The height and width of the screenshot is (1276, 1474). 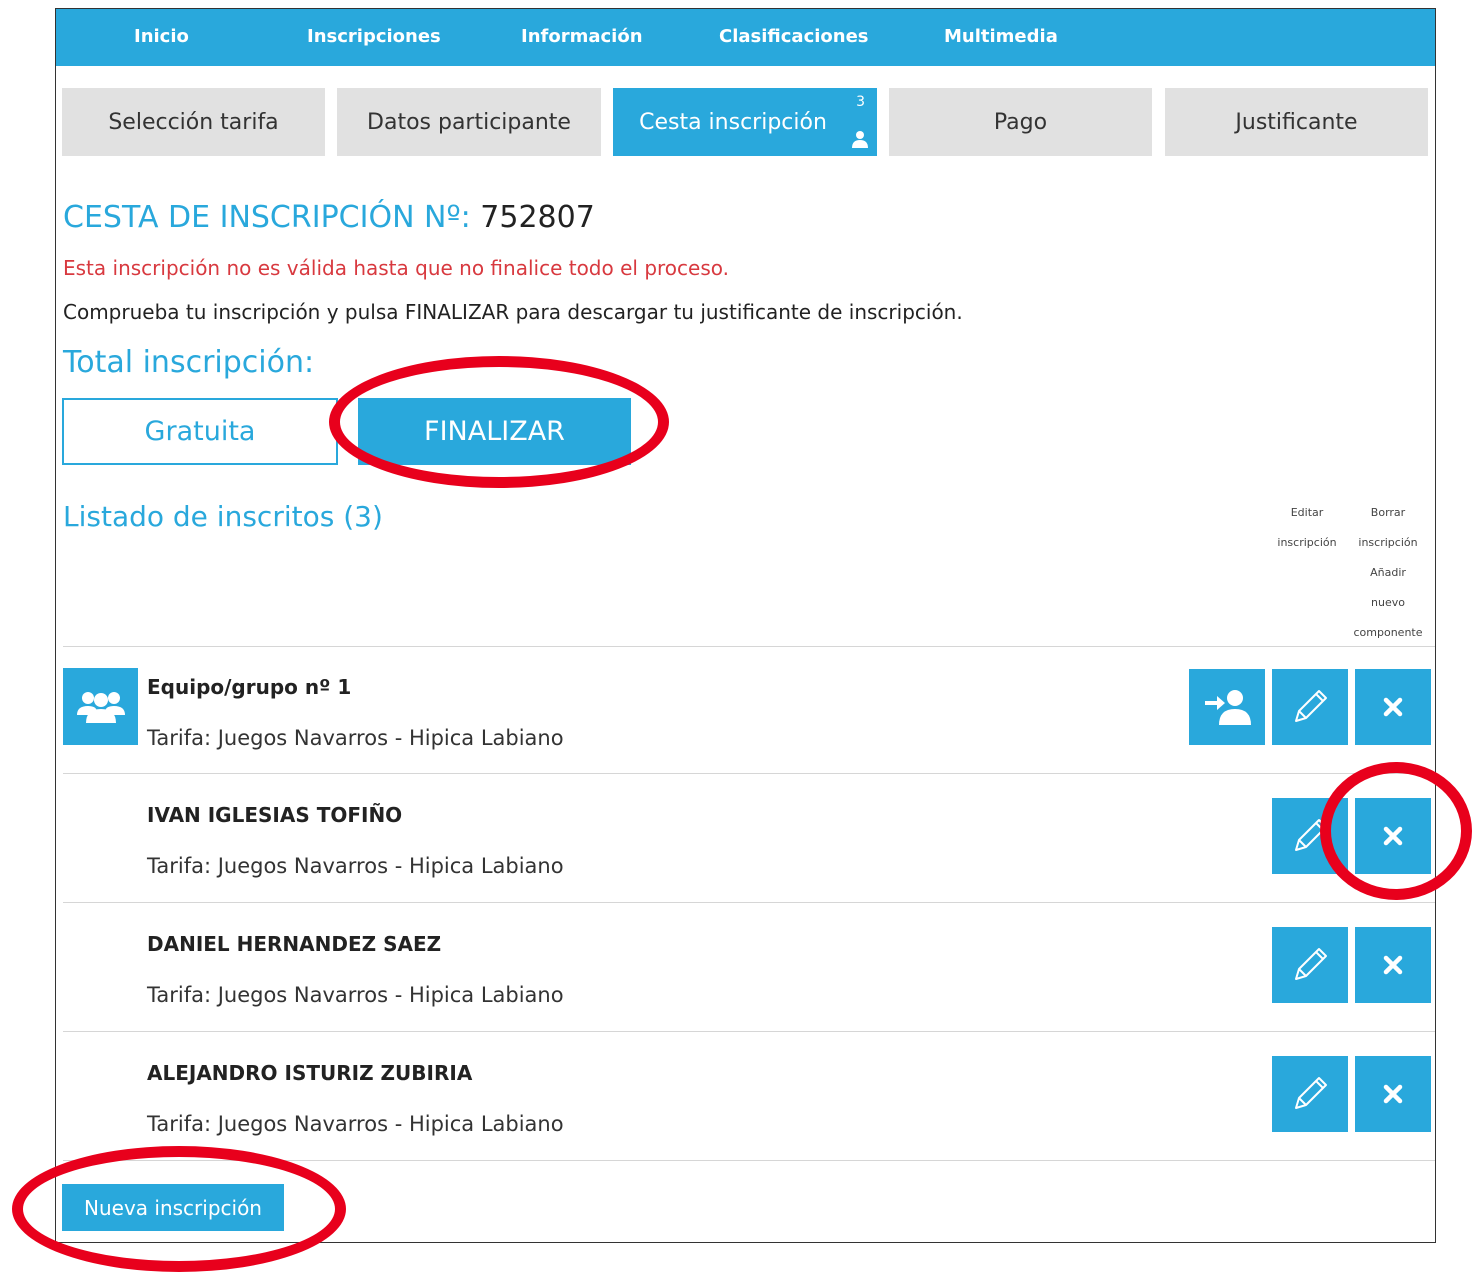 What do you see at coordinates (1388, 632) in the screenshot?
I see `col-header-text: componente` at bounding box center [1388, 632].